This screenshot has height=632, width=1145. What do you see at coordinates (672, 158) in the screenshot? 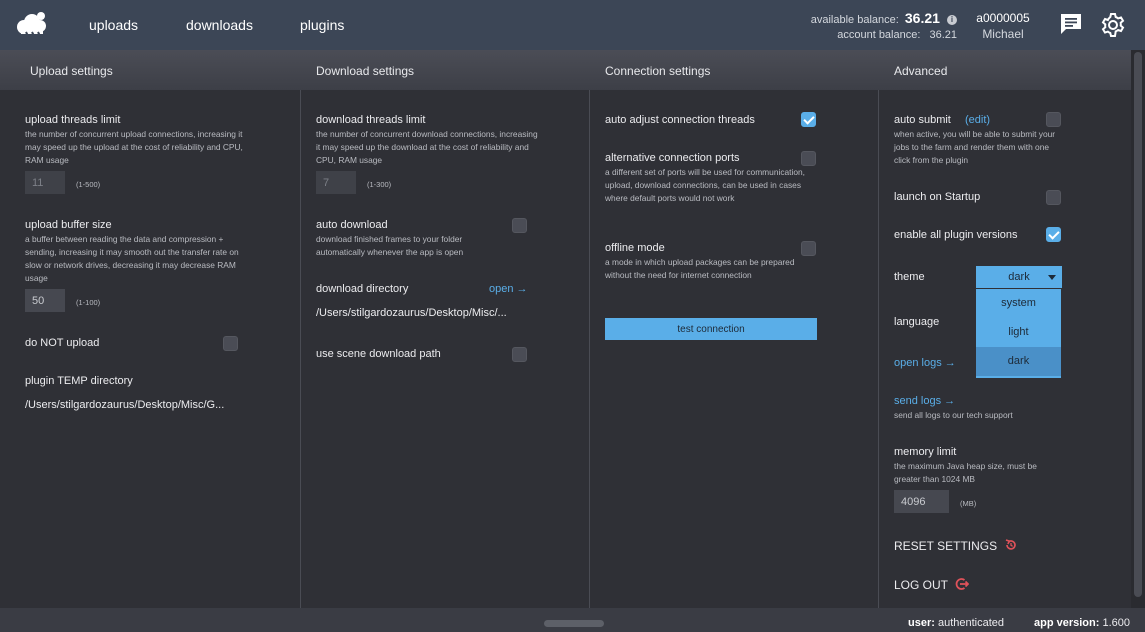
I see `alternative-ports-label: alternative connection ports` at bounding box center [672, 158].